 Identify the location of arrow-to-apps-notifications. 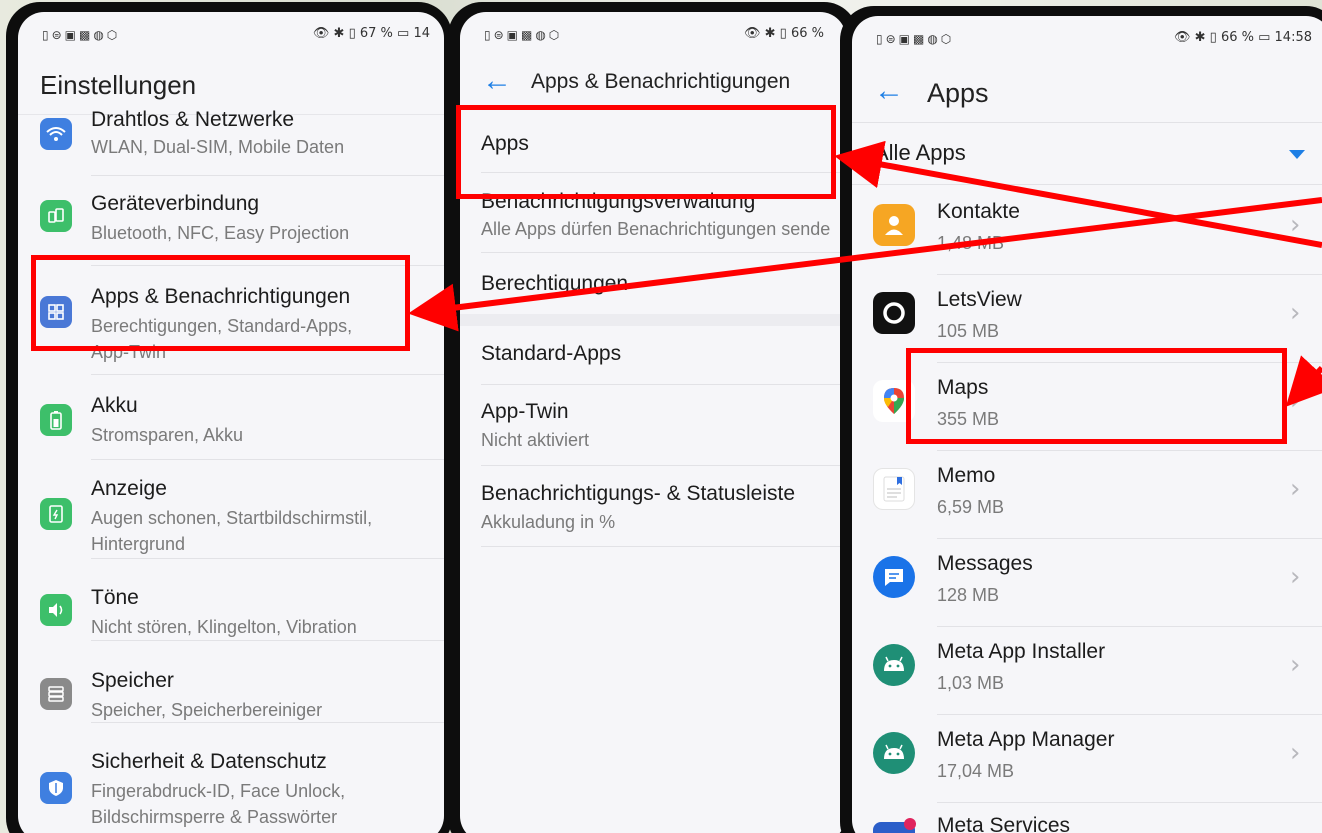
(865, 264).